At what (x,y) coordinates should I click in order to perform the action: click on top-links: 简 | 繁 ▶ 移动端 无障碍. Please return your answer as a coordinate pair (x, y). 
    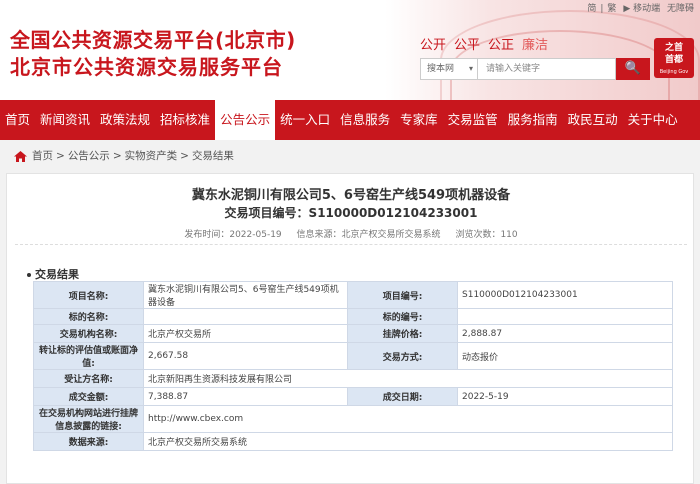
    Looking at the image, I should click on (638, 7).